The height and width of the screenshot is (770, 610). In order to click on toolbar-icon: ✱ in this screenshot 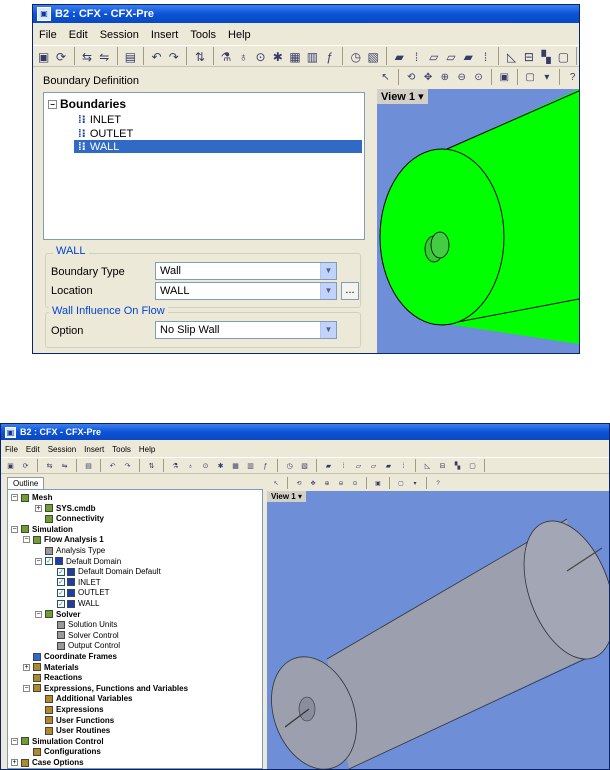, I will do `click(220, 465)`.